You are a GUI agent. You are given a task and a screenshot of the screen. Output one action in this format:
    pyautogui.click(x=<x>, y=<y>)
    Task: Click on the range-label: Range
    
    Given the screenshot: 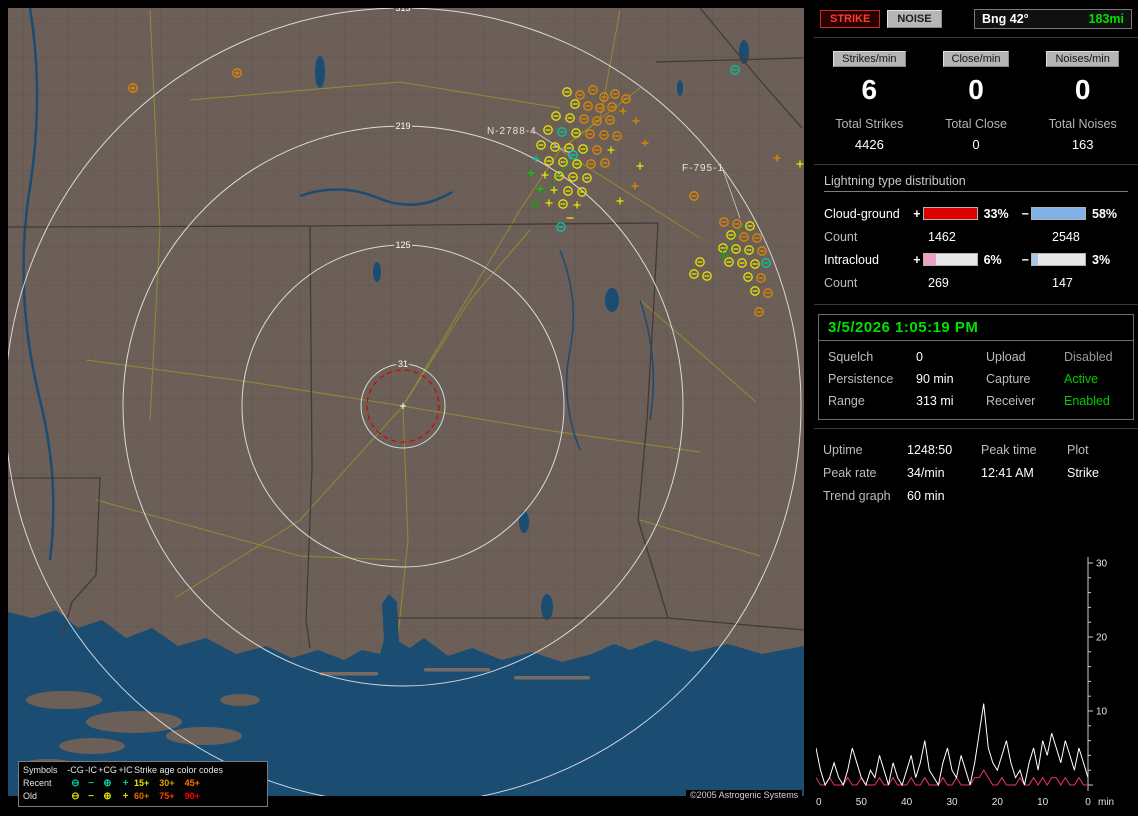 What is the action you would take?
    pyautogui.click(x=846, y=401)
    